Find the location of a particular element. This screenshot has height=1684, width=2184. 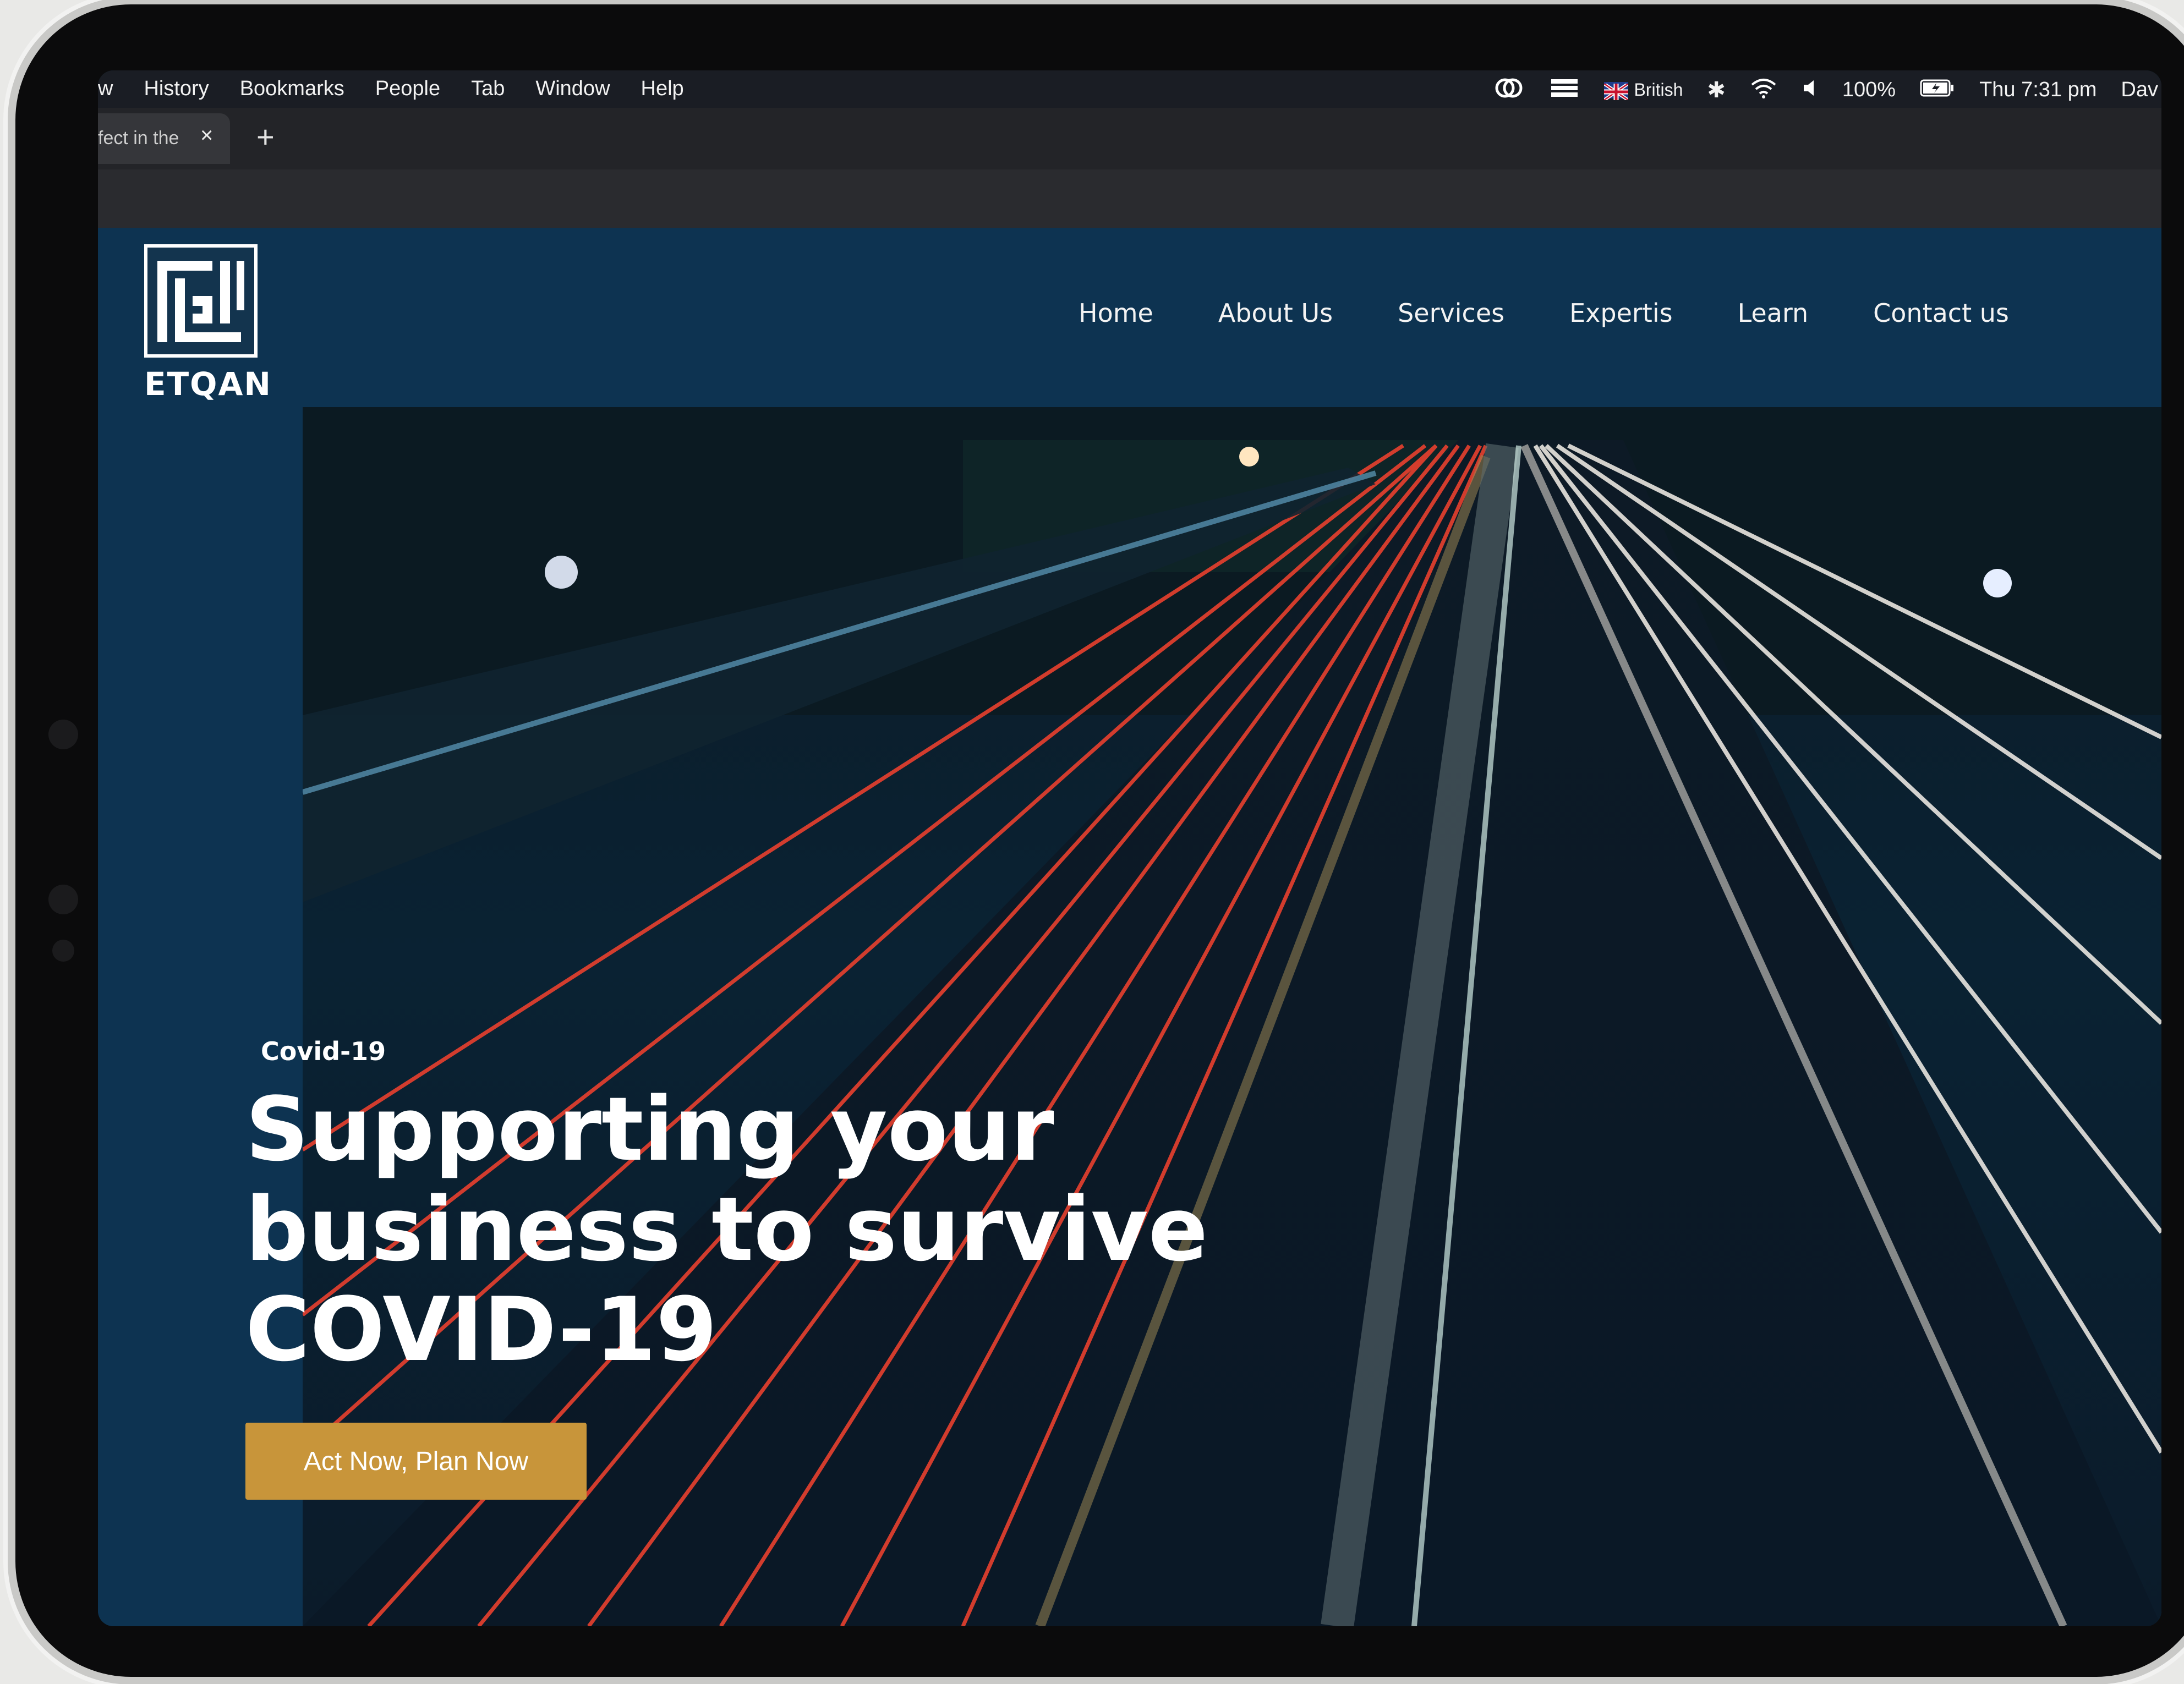

wifi-icon is located at coordinates (1763, 90).